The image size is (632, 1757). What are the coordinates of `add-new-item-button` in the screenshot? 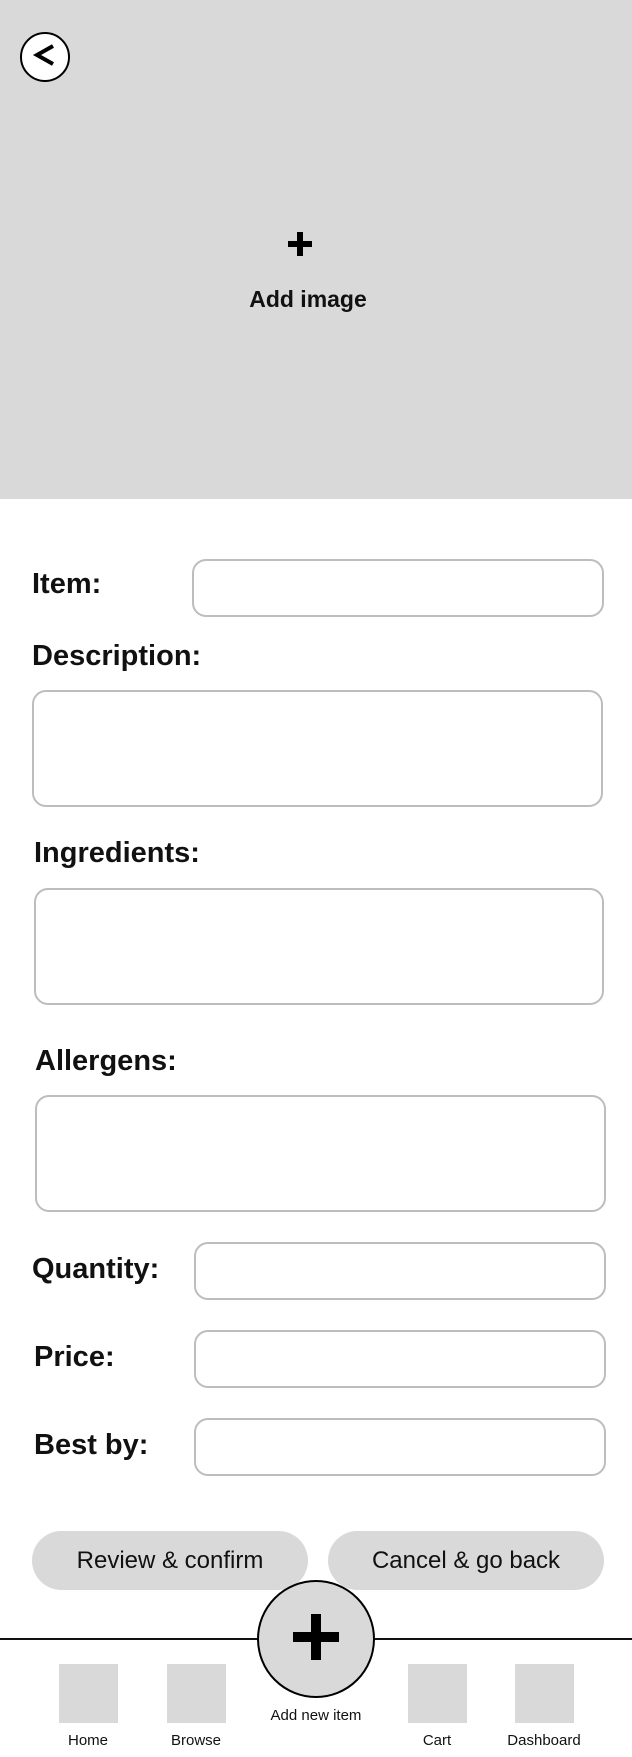 It's located at (316, 1639).